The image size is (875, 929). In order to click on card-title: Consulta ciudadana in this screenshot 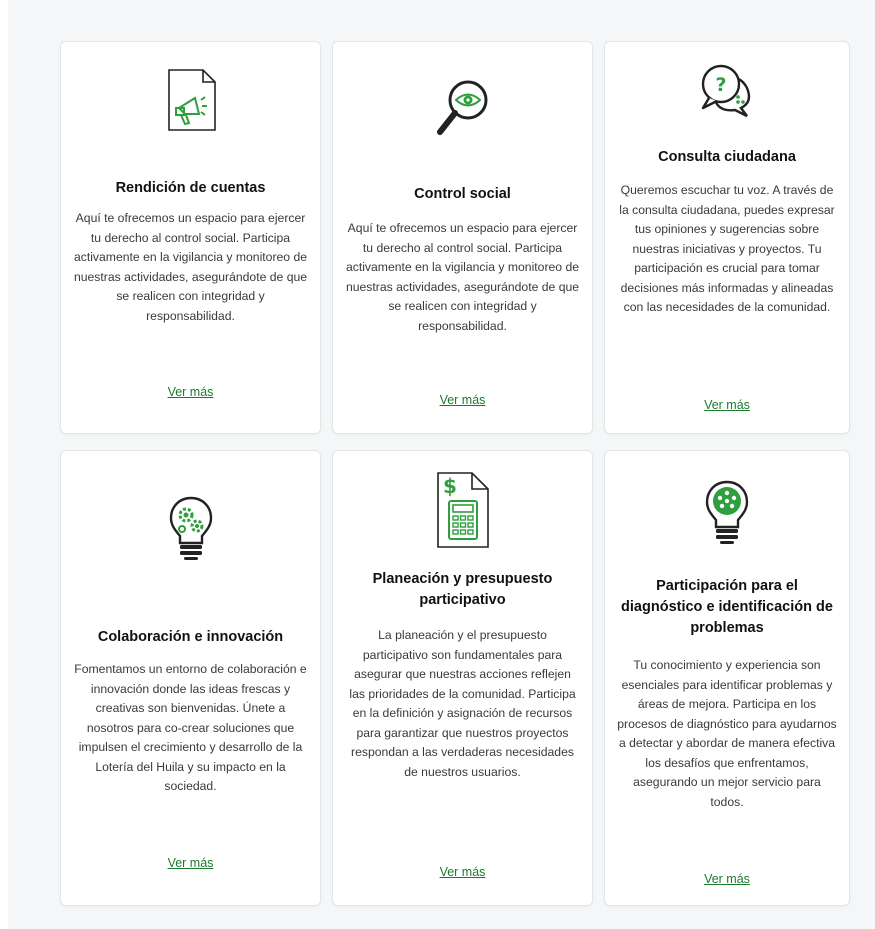, I will do `click(727, 157)`.